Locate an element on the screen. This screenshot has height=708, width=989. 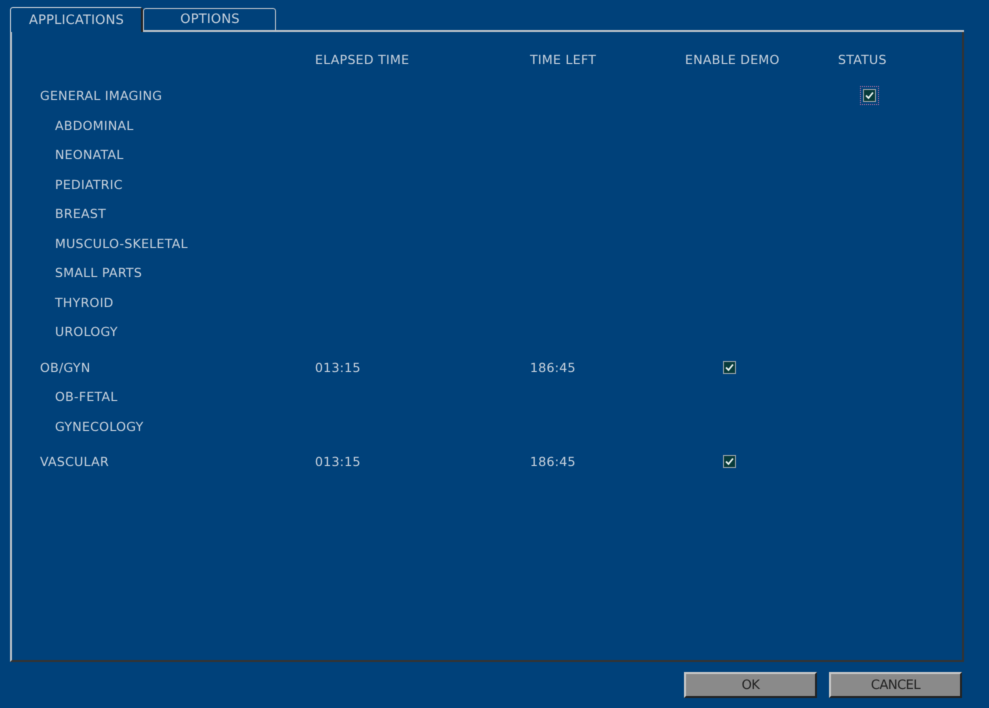
application-name: GENERAL IMAGING is located at coordinates (102, 96).